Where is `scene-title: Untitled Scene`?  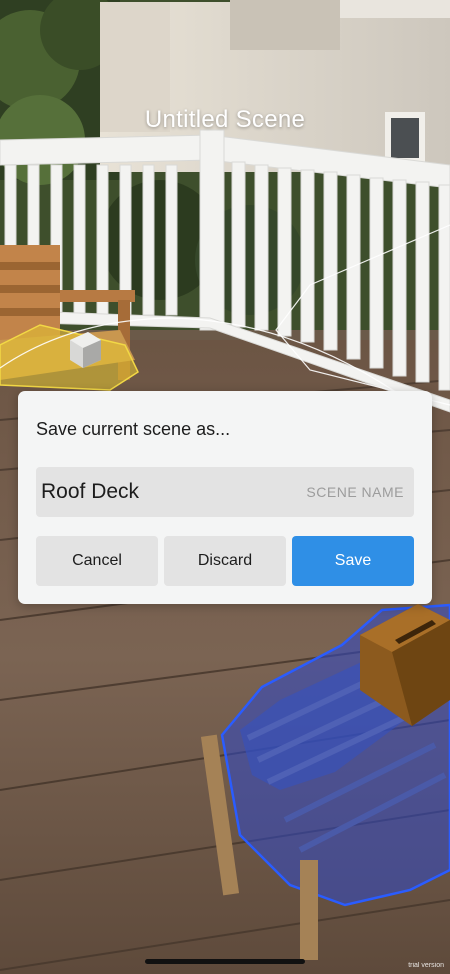 scene-title: Untitled Scene is located at coordinates (225, 119).